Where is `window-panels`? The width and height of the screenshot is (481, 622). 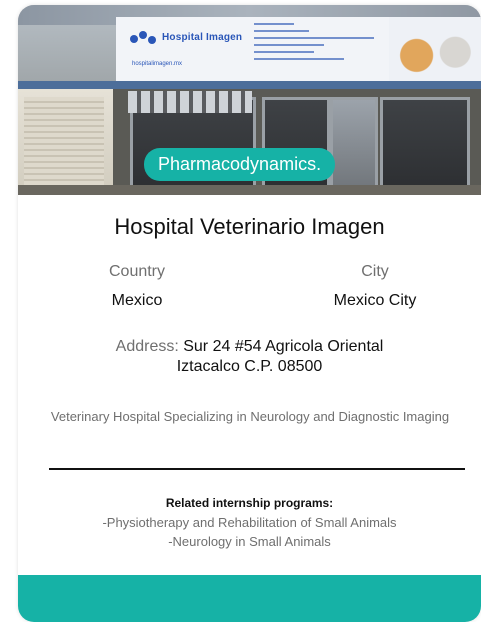
window-panels is located at coordinates (190, 102).